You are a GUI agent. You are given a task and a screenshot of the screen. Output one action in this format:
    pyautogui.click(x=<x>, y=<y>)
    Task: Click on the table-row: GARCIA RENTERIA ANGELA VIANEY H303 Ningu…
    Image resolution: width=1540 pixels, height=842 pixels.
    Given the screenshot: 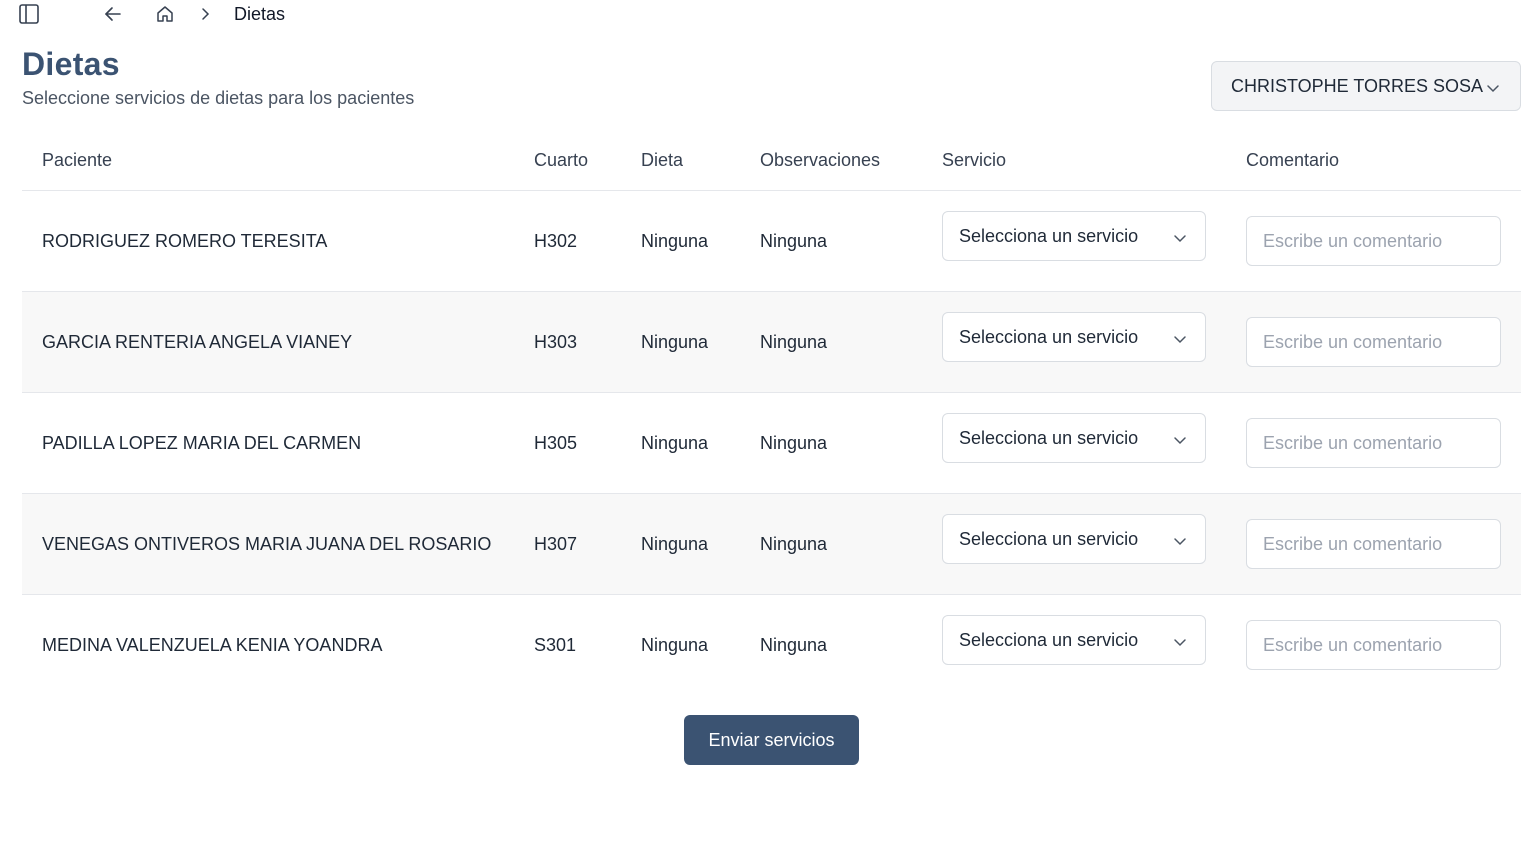 What is the action you would take?
    pyautogui.click(x=771, y=342)
    